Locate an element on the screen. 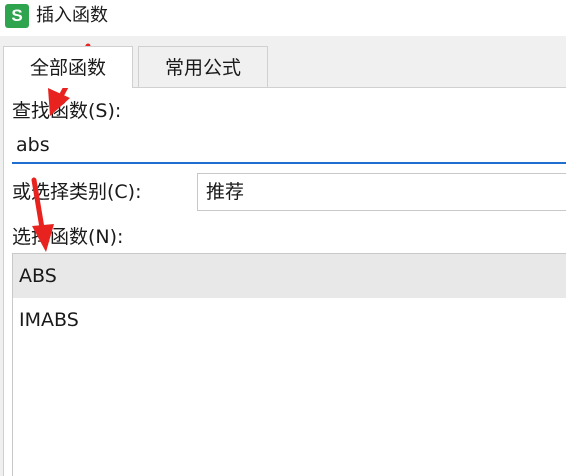 Image resolution: width=566 pixels, height=476 pixels. select-function-label: 选择函数(N): is located at coordinates (68, 237).